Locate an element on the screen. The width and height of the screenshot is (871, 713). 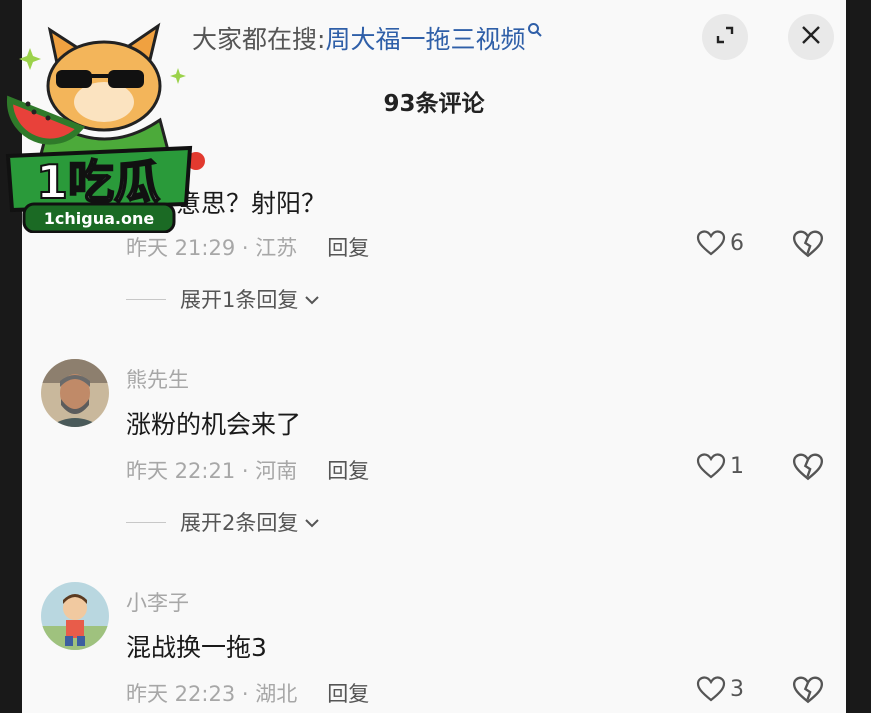
like-button: 1 is located at coordinates (720, 466).